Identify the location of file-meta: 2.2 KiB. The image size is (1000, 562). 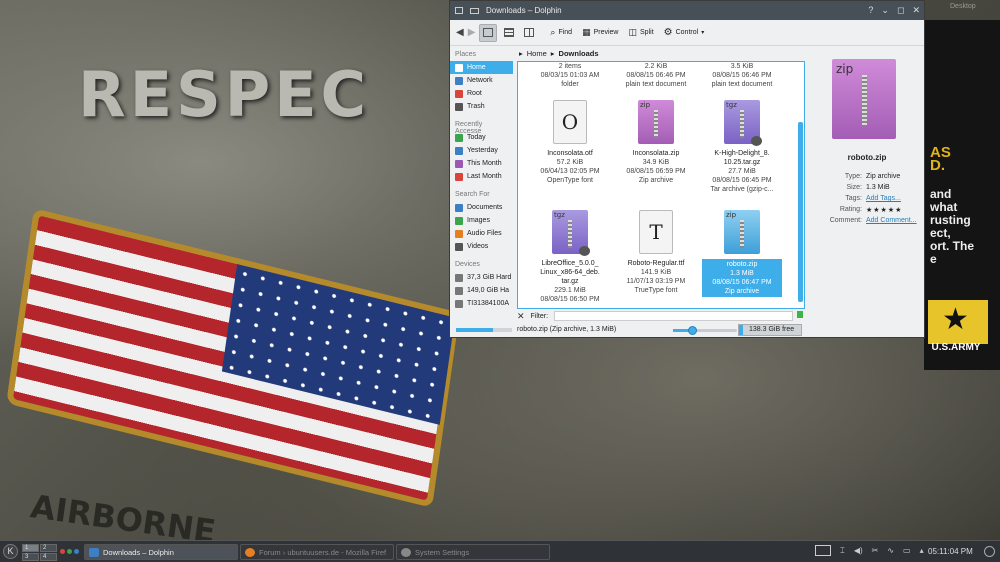
(656, 66).